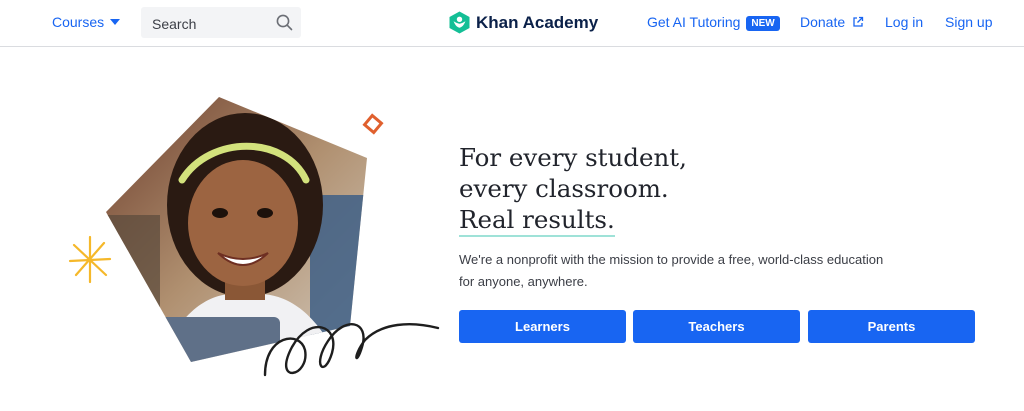 The height and width of the screenshot is (411, 1024). What do you see at coordinates (694, 22) in the screenshot?
I see `ai-tutoring-label: Get AI Tutoring` at bounding box center [694, 22].